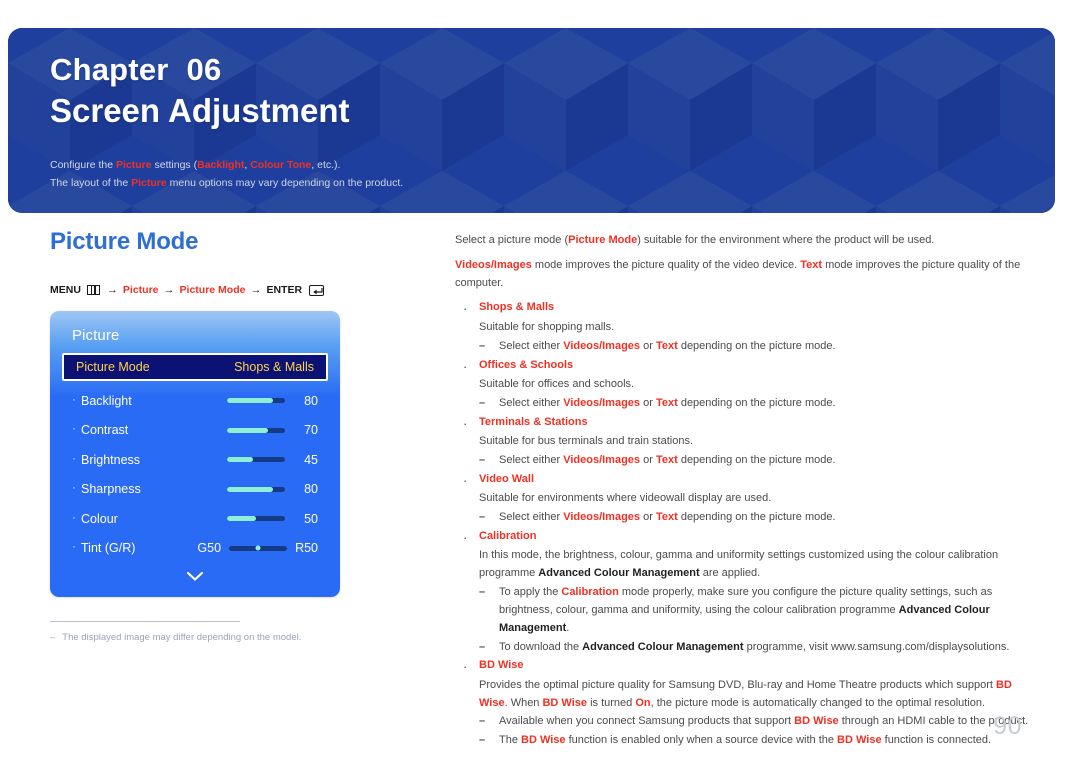 This screenshot has height=763, width=1080. What do you see at coordinates (936, 740) in the screenshot?
I see `text: function is connected.` at bounding box center [936, 740].